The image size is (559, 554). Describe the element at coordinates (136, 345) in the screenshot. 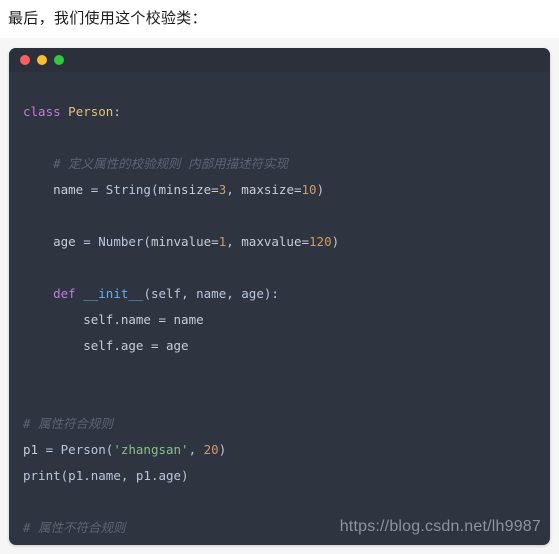

I see `token-self-age-assign: self.age = age` at that location.